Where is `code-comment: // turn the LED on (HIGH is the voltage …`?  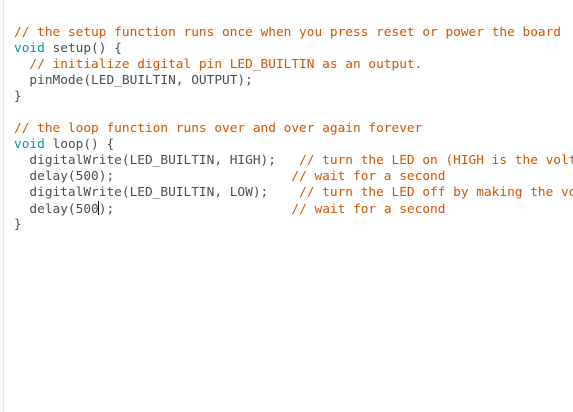
code-comment: // turn the LED on (HIGH is the voltage … is located at coordinates (436, 160).